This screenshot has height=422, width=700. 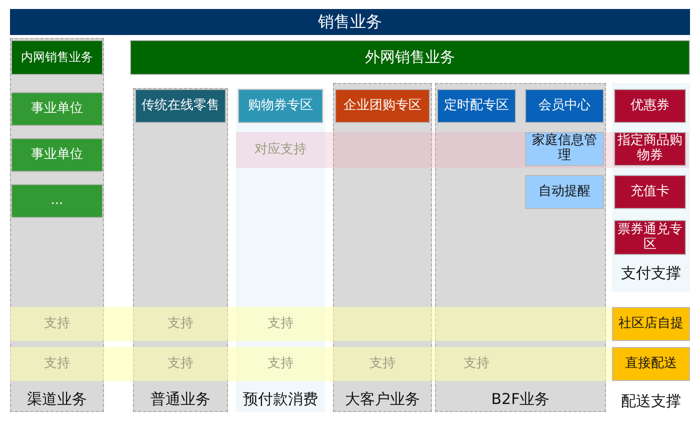 I want to click on column-label: 支付支撑, so click(x=651, y=273).